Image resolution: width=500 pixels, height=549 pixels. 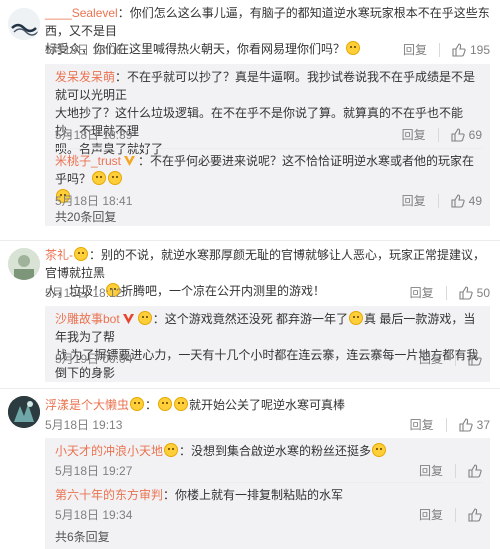 What do you see at coordinates (267, 293) in the screenshot?
I see `comment-meta: 5月18日 18:12 回复 50` at bounding box center [267, 293].